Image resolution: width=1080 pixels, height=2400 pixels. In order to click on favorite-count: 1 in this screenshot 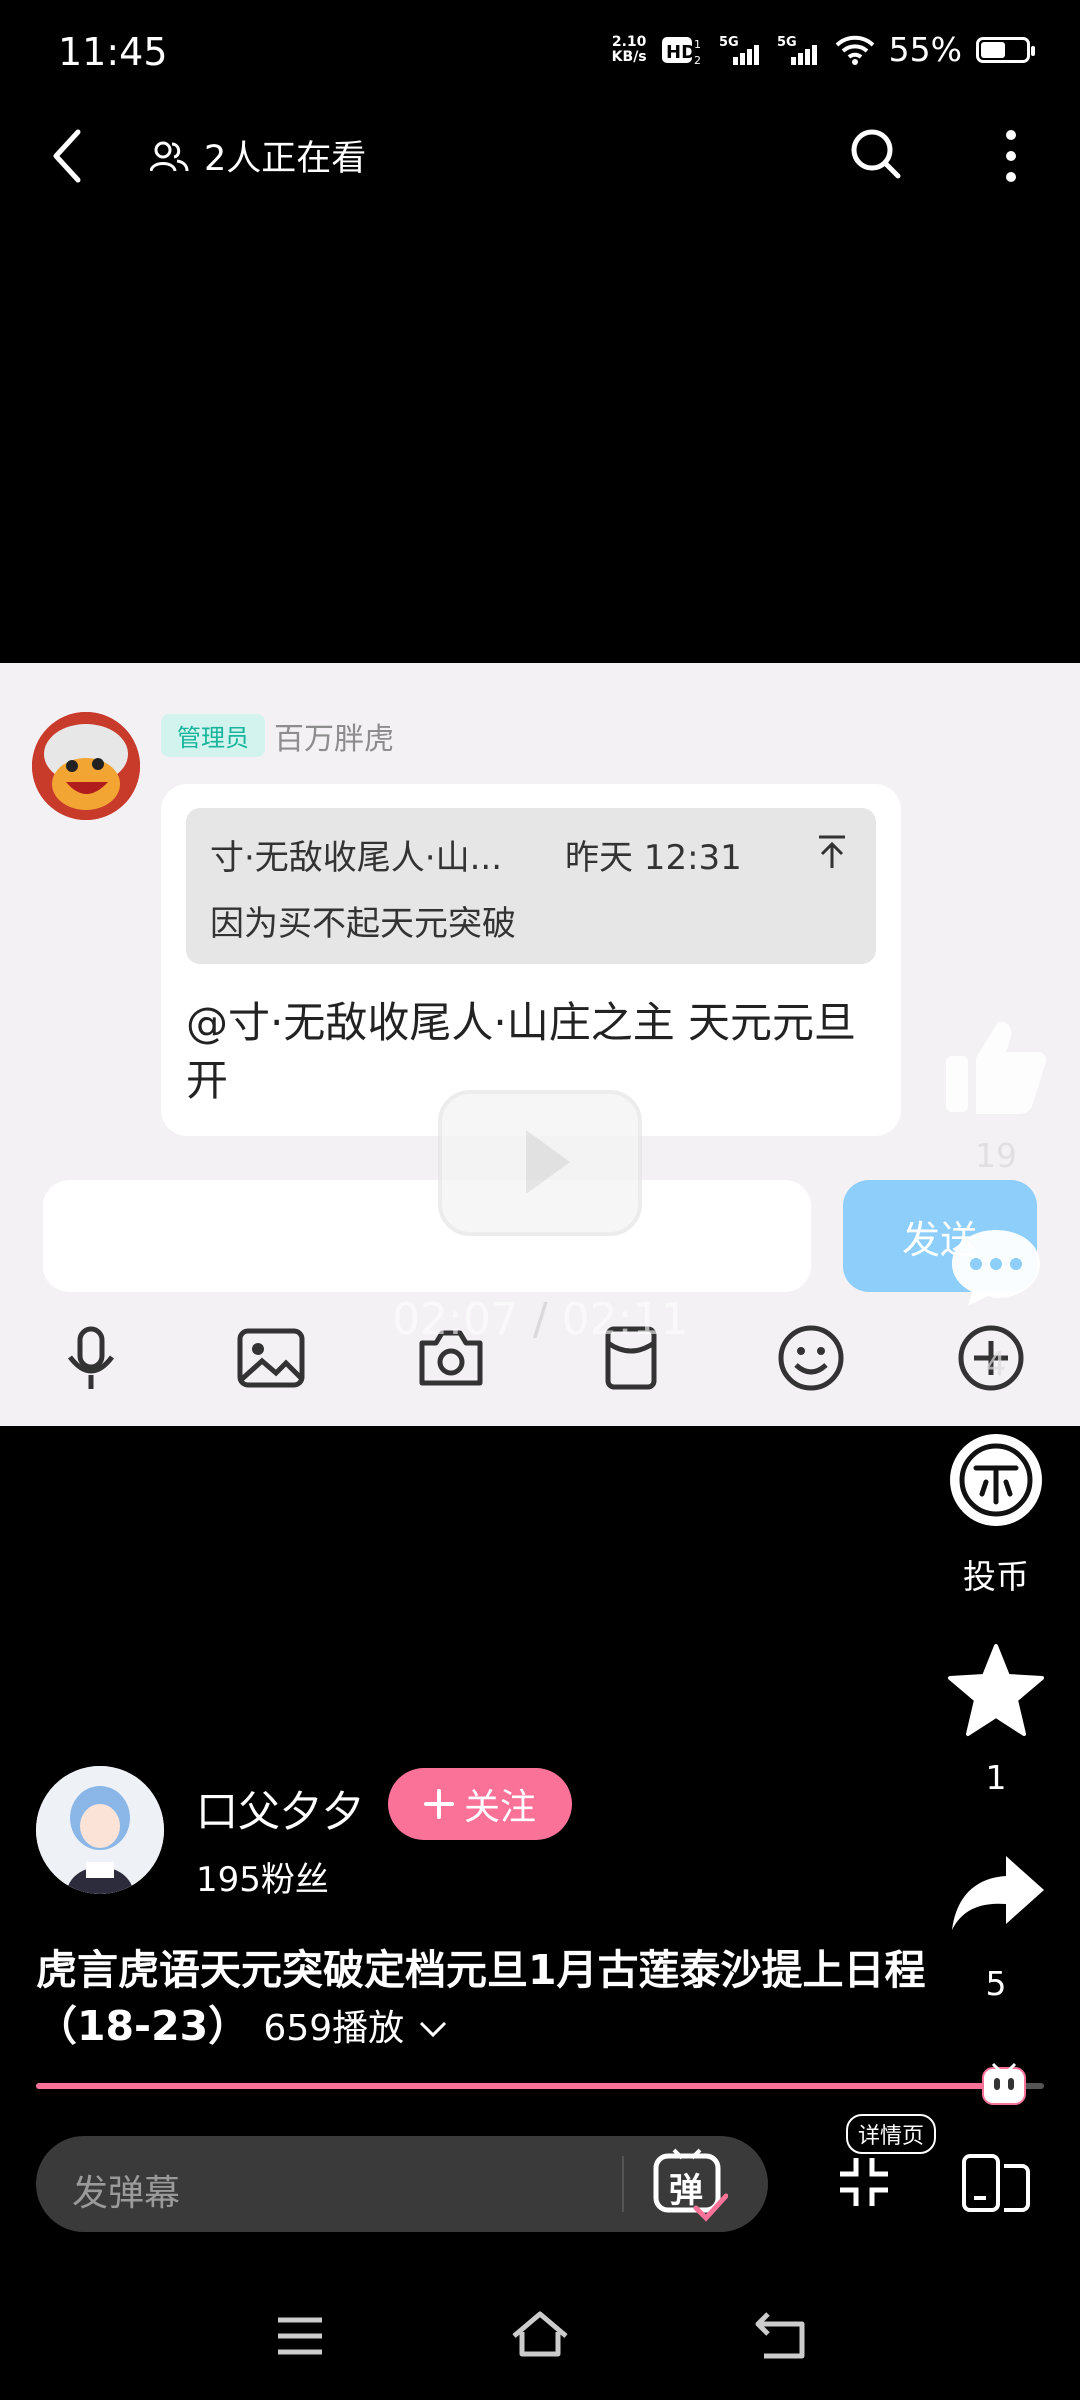, I will do `click(996, 1777)`.